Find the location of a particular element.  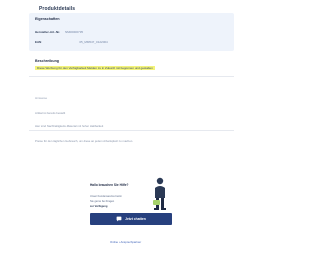

page-title: Produktdetails is located at coordinates (57, 9).